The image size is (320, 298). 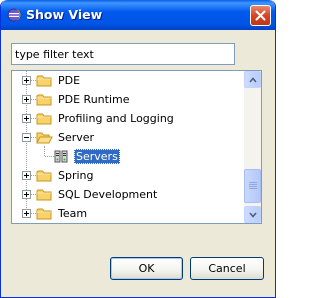 What do you see at coordinates (14, 15) in the screenshot?
I see `eclipse-icon` at bounding box center [14, 15].